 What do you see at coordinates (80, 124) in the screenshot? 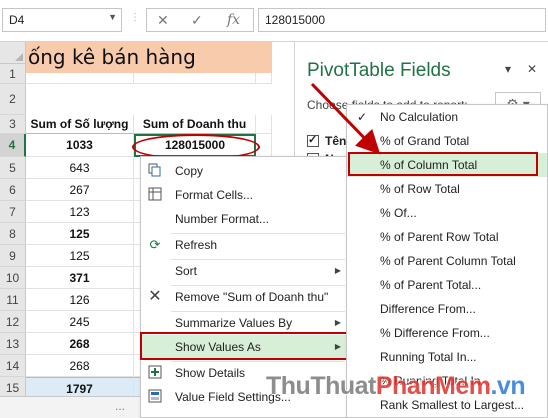
I see `cell-c: Sum of Số lượng` at bounding box center [80, 124].